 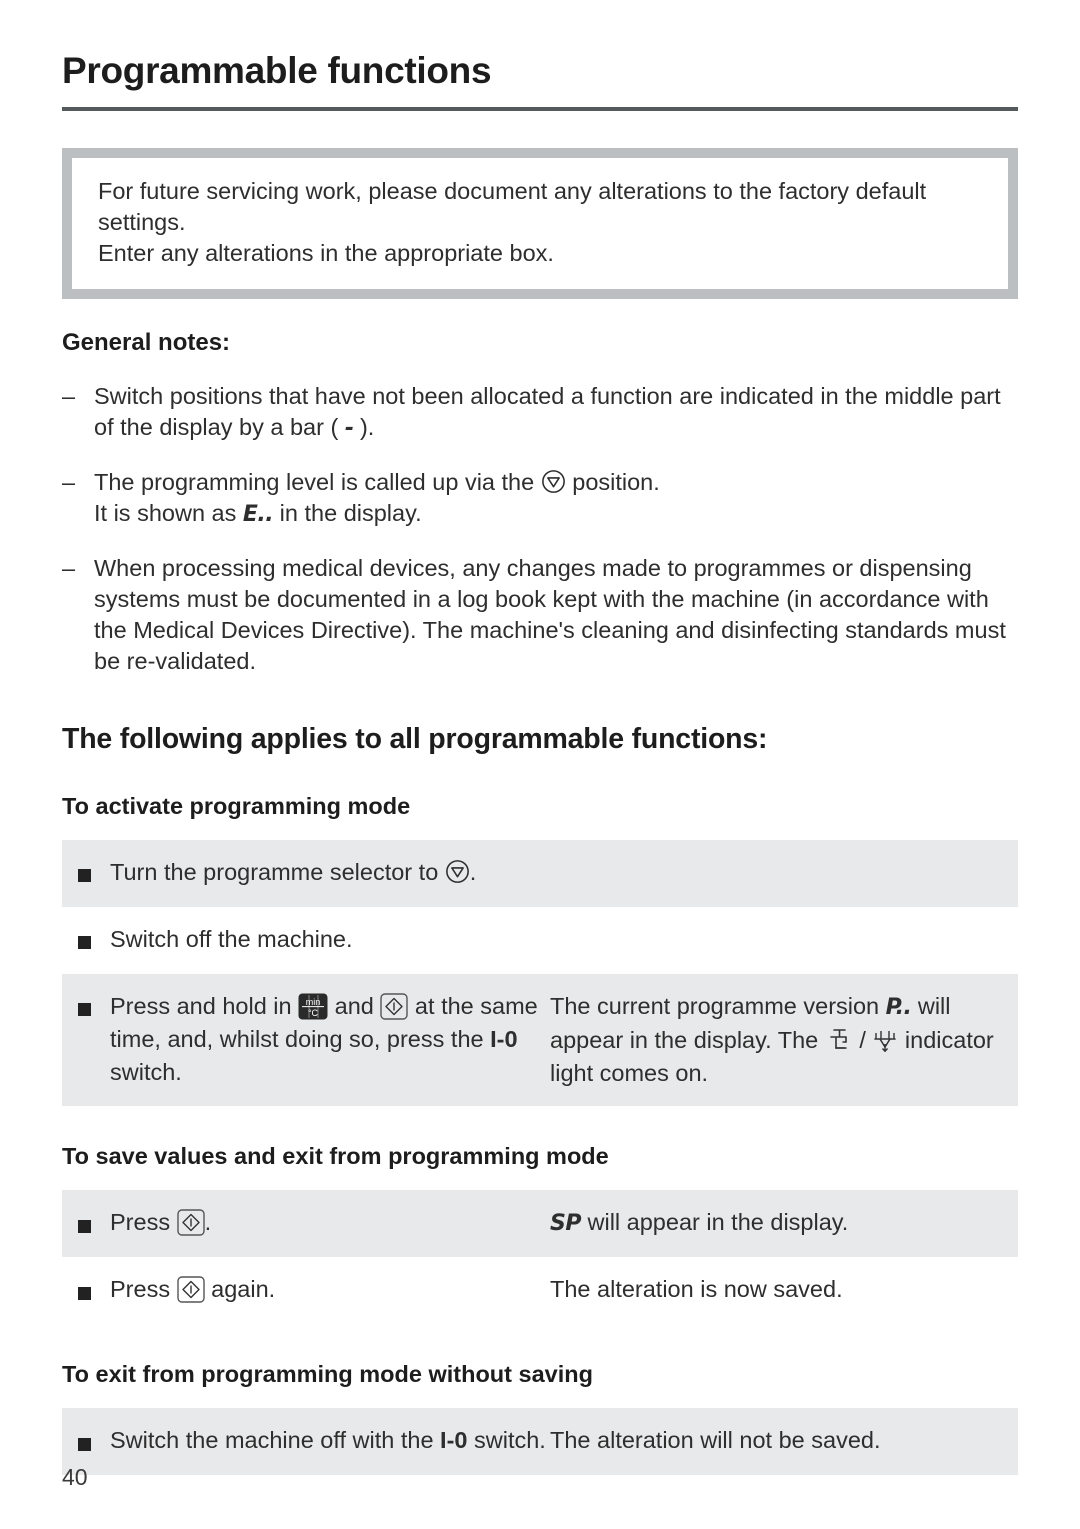 I want to click on row-instruction-cell: Press ., so click(x=314, y=1223).